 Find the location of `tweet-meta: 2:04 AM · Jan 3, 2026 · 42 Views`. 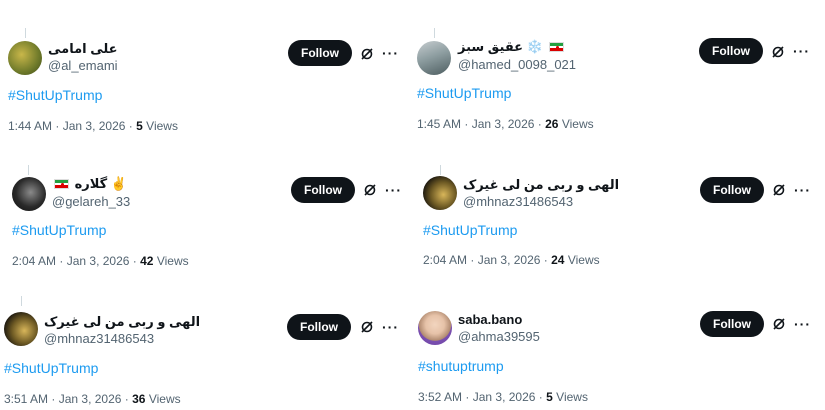

tweet-meta: 2:04 AM · Jan 3, 2026 · 42 Views is located at coordinates (100, 261).